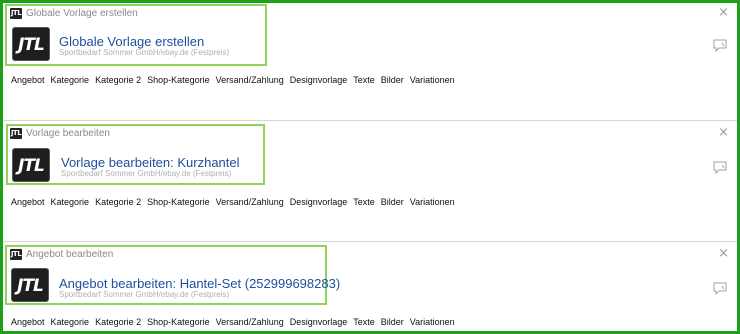  Describe the element at coordinates (132, 41) in the screenshot. I see `page-title: Globale Vorlage erstellen` at that location.